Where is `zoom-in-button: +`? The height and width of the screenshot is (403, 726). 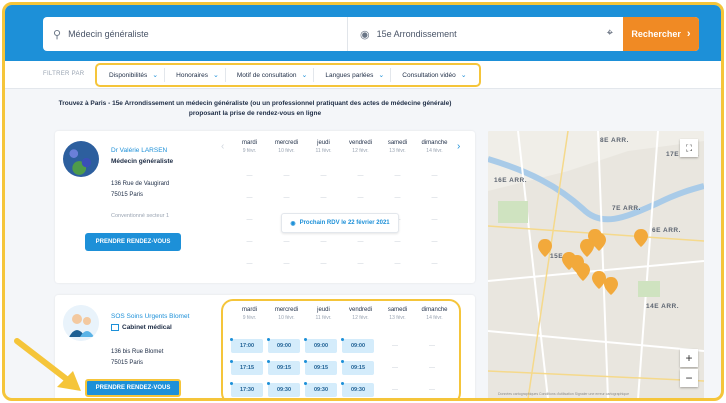
zoom-in-button: + is located at coordinates (689, 358).